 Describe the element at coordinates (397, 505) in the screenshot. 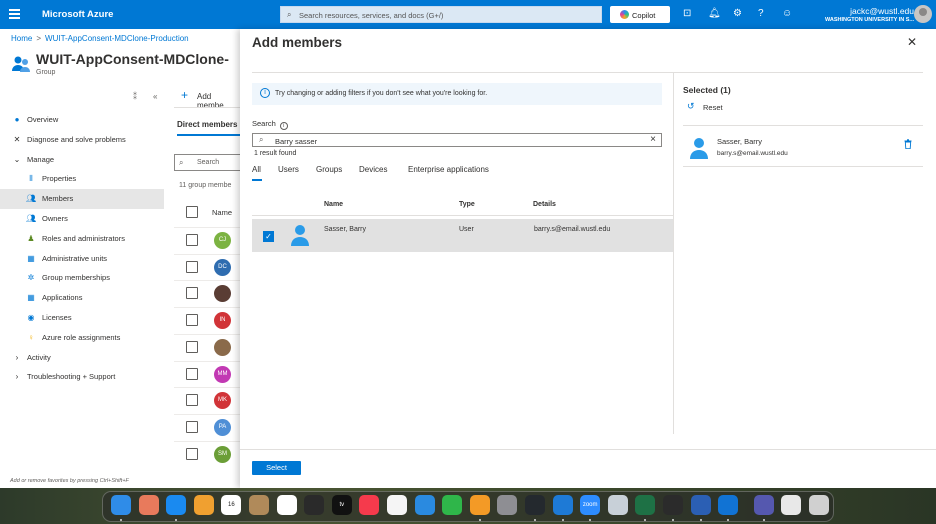

I see `news-icon` at that location.